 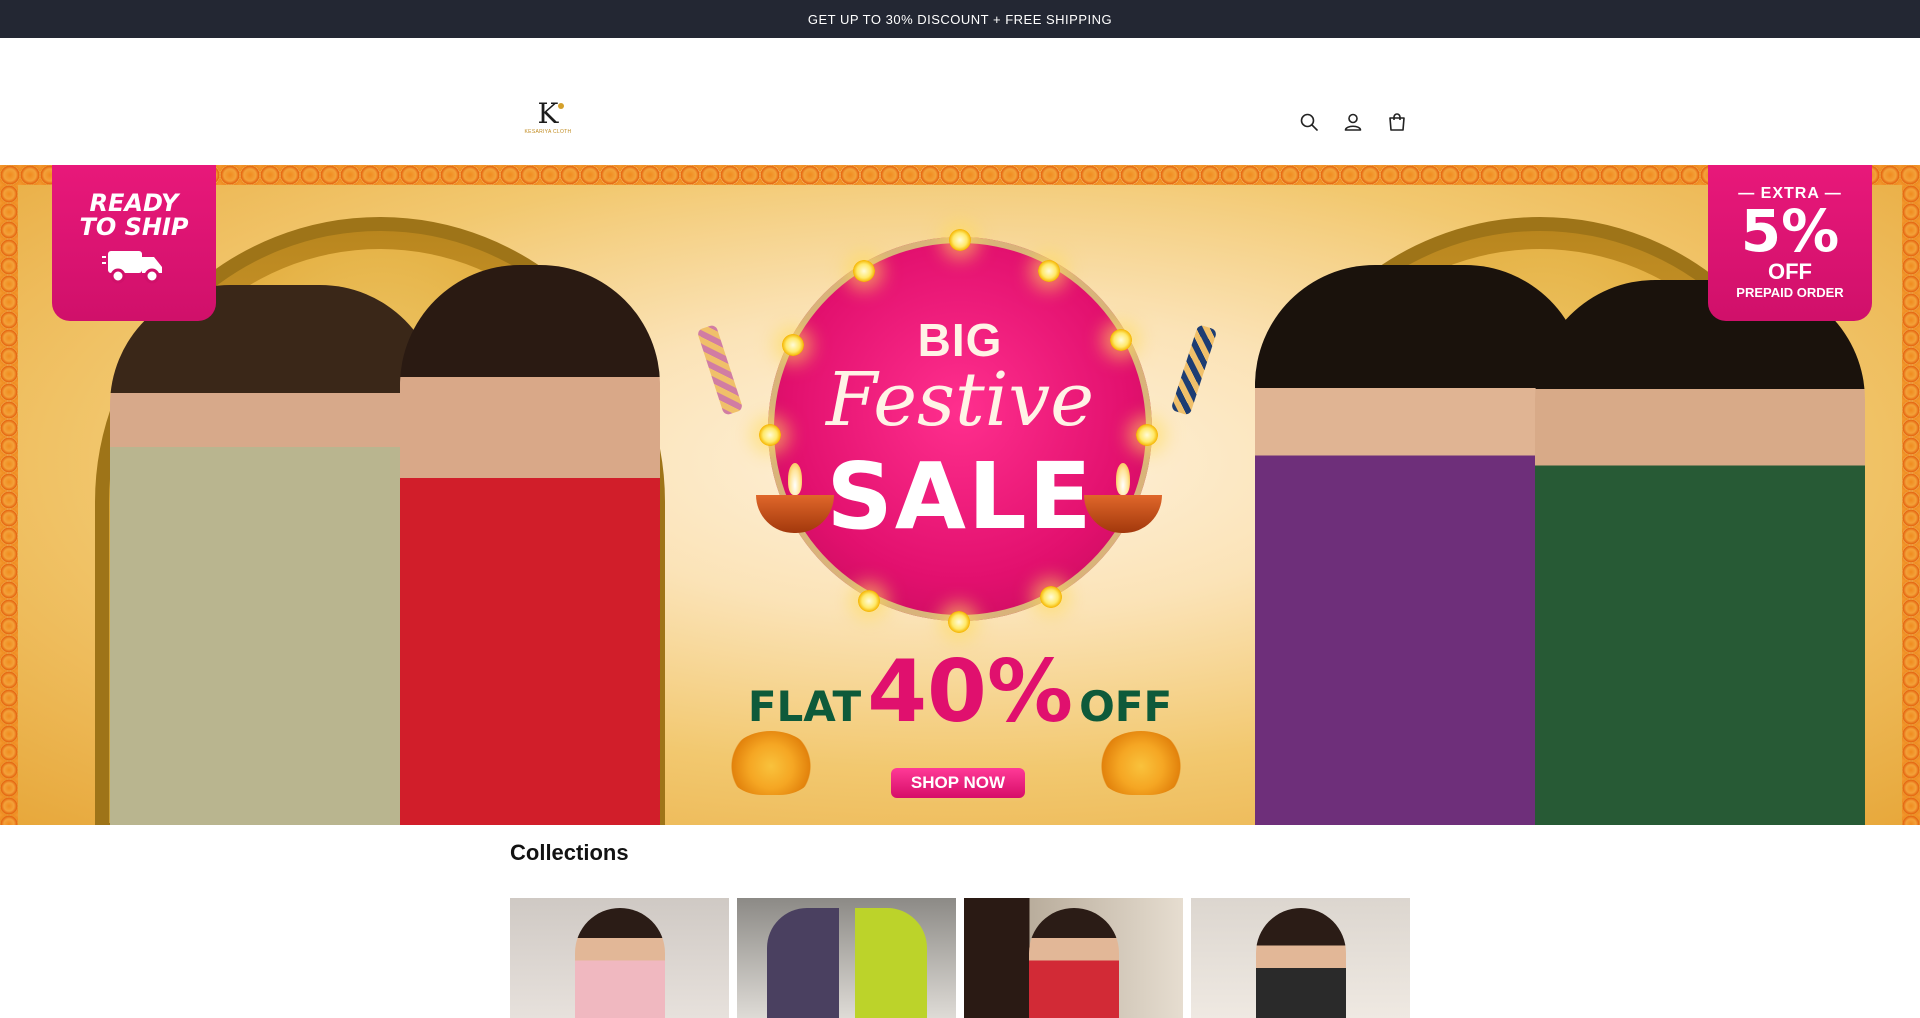 What do you see at coordinates (1911, 505) in the screenshot?
I see `marigold-garland-right` at bounding box center [1911, 505].